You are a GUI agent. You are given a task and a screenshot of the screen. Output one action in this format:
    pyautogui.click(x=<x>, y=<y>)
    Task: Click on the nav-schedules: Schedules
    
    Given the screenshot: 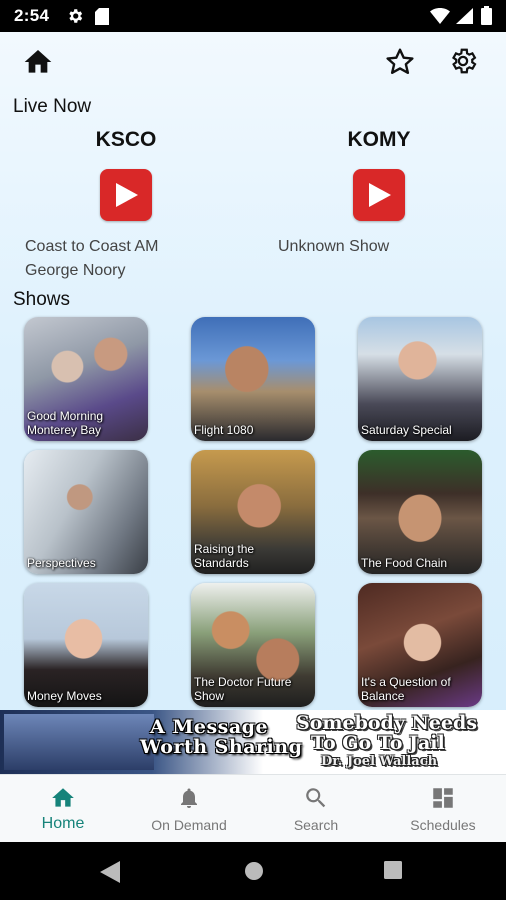 What is the action you would take?
    pyautogui.click(x=443, y=808)
    